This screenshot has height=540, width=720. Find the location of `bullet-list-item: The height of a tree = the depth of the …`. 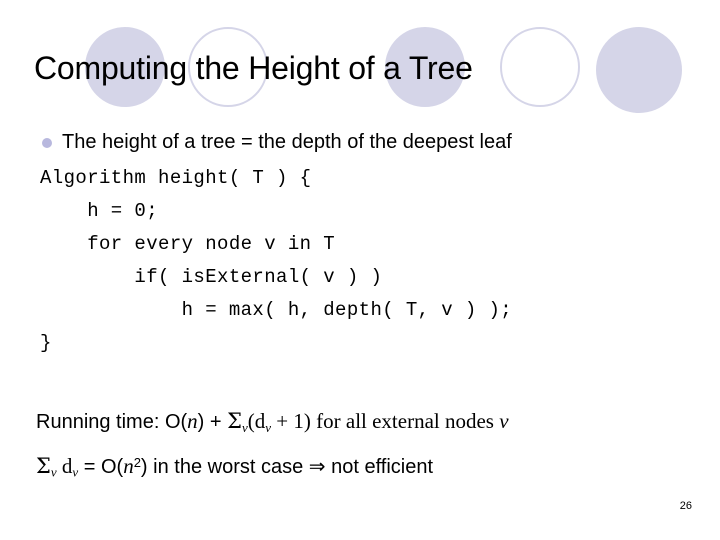

bullet-list-item: The height of a tree = the depth of the … is located at coordinates (360, 142).